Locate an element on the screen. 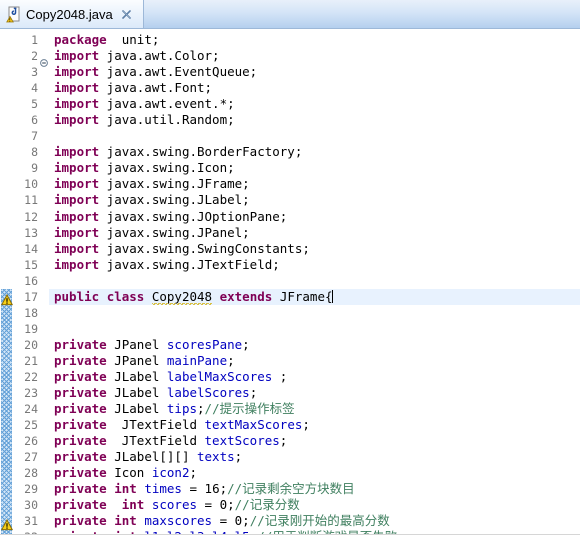 This screenshot has height=542, width=580. code-token: extends is located at coordinates (246, 296).